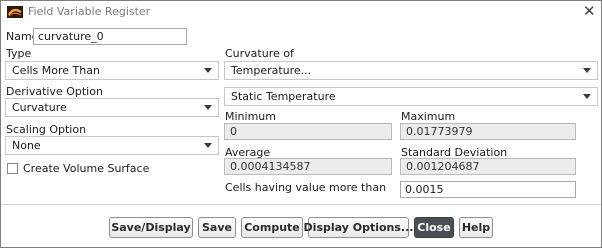 This screenshot has width=602, height=248. Describe the element at coordinates (308, 131) in the screenshot. I see `minimum-value: 0` at that location.